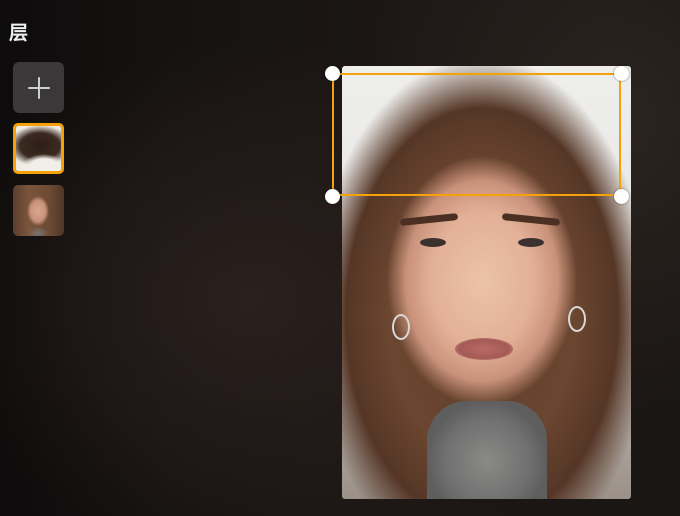 The width and height of the screenshot is (680, 516). I want to click on plus-icon, so click(38, 87).